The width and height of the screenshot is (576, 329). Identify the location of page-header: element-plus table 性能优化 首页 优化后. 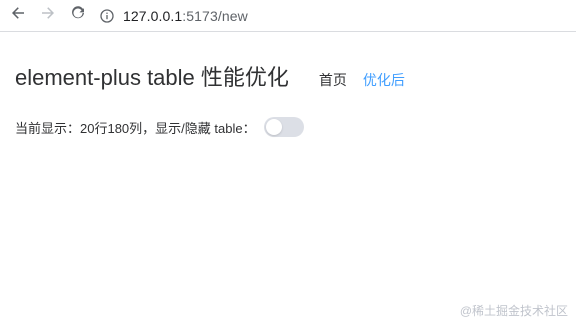
(218, 76).